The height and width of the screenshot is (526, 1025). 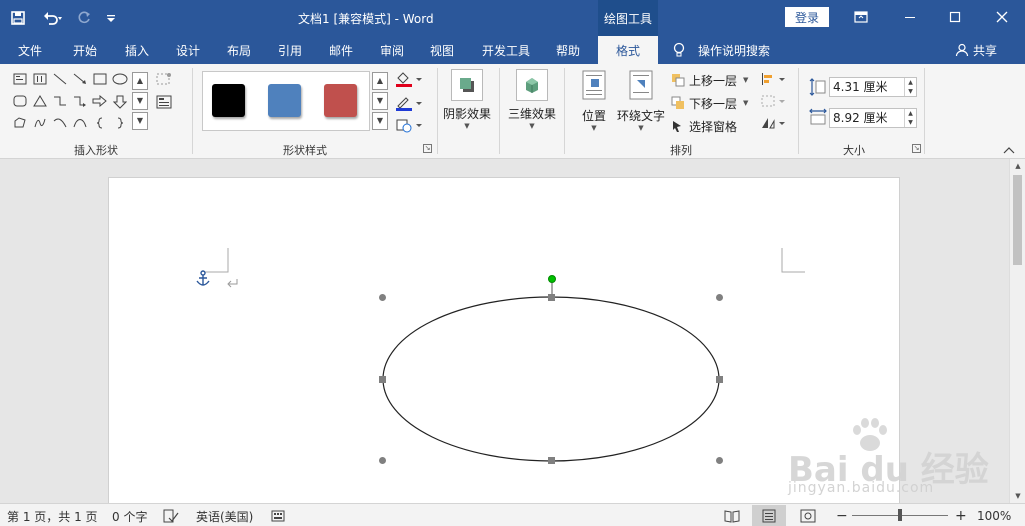 What do you see at coordinates (732, 516) in the screenshot?
I see `read-mode-icon` at bounding box center [732, 516].